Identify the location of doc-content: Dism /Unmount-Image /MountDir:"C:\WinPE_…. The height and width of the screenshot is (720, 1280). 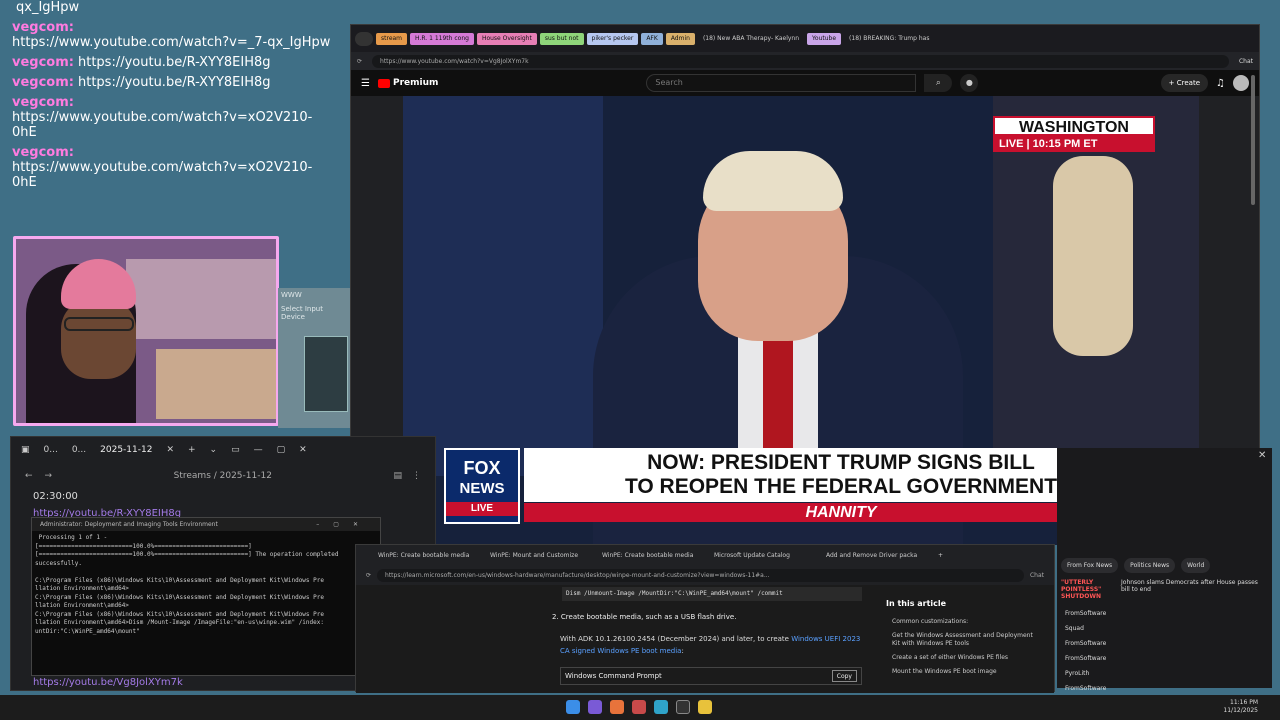
(705, 639).